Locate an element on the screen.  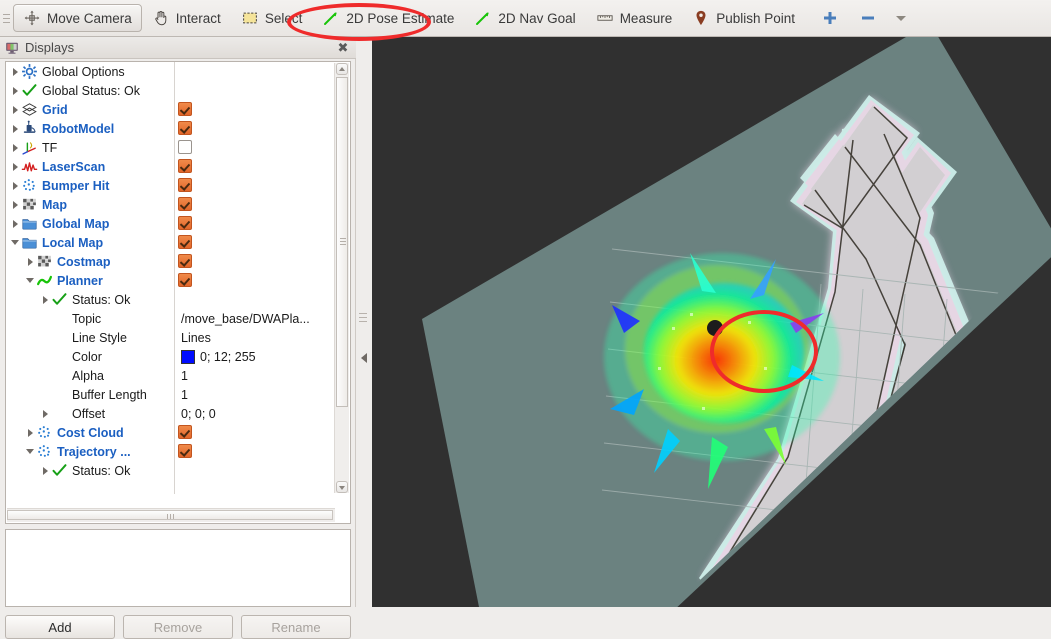
tree-row: Offset 0; 0; 0 is located at coordinates (171, 413).